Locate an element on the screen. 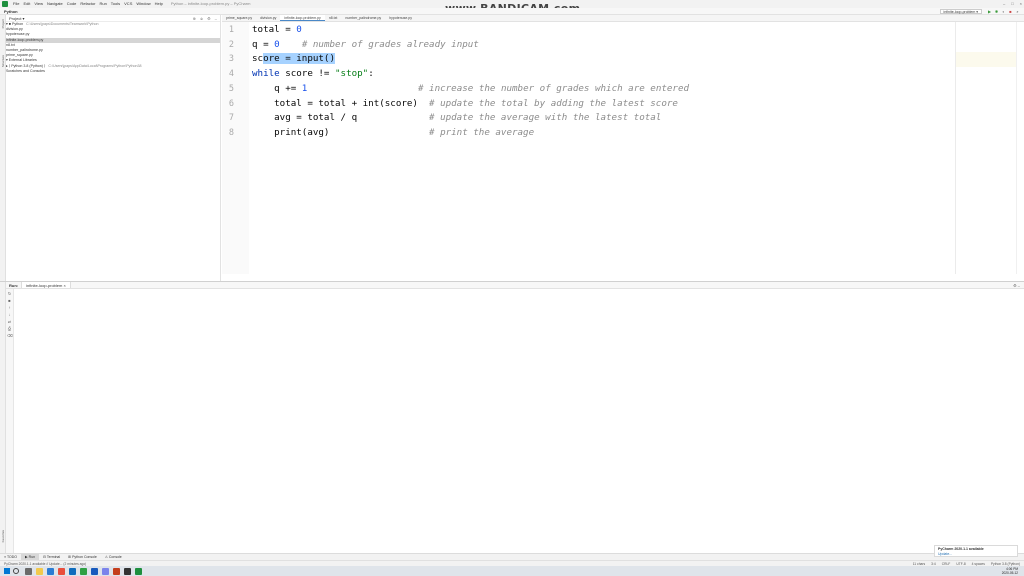 This screenshot has height=576, width=1024. menu-file: File is located at coordinates (16, 4).